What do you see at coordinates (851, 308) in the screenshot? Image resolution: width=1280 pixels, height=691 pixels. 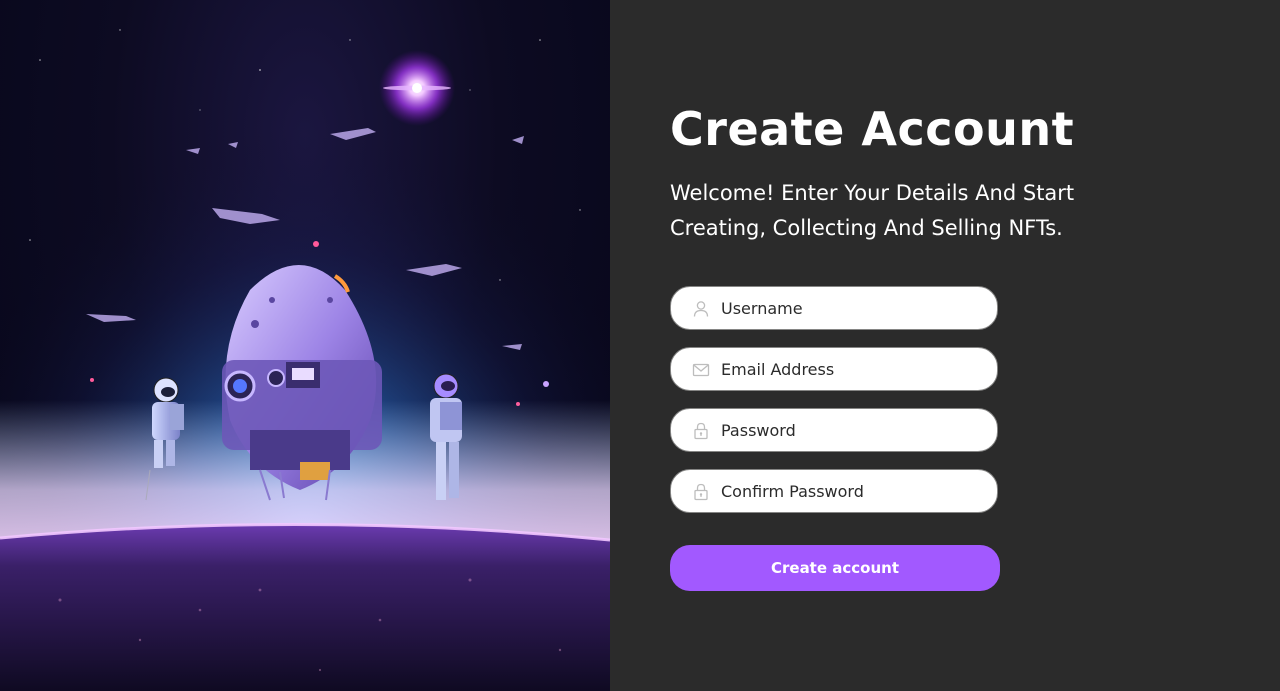 I see `username-input` at bounding box center [851, 308].